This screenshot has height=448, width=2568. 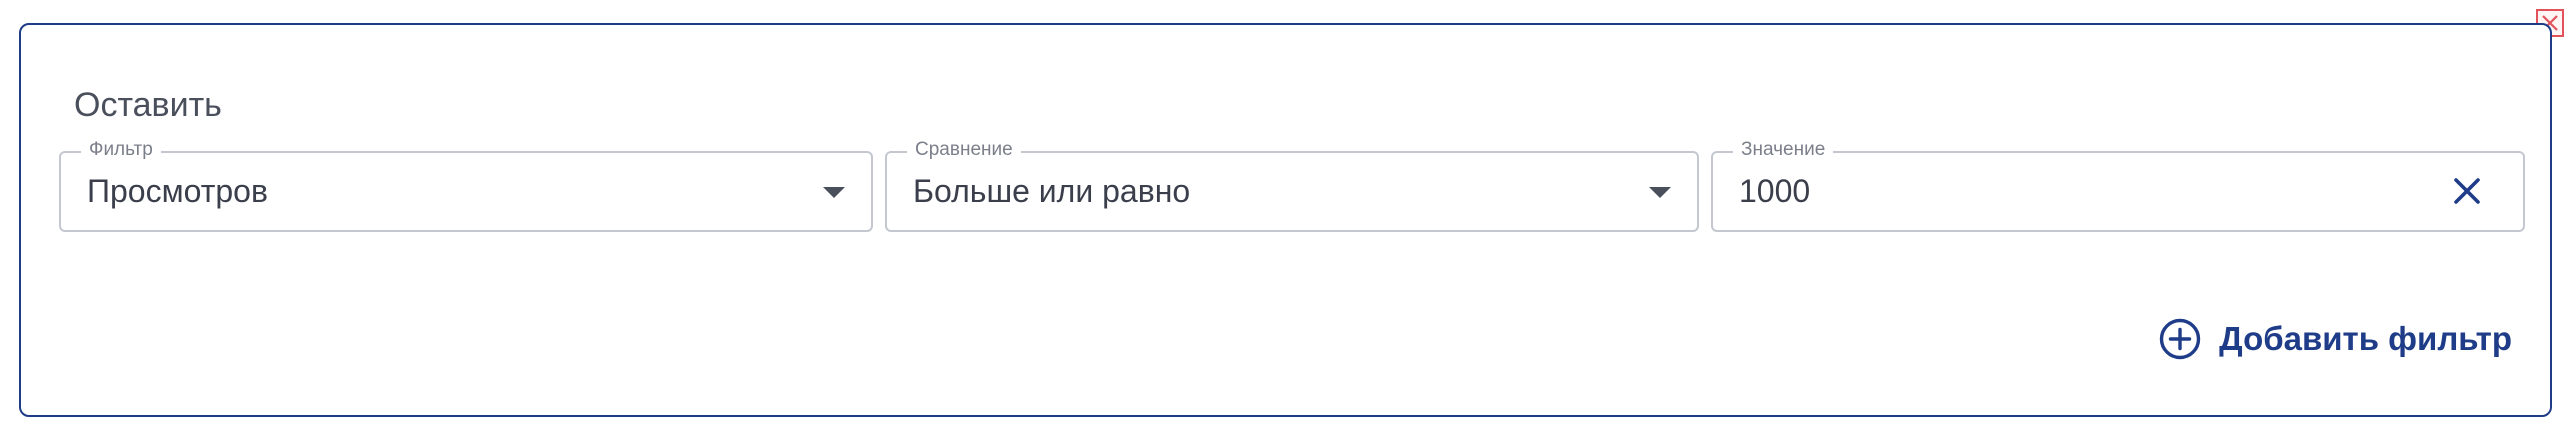 What do you see at coordinates (1292, 184) in the screenshot?
I see `comparison-select: Сравнение Больше или равно` at bounding box center [1292, 184].